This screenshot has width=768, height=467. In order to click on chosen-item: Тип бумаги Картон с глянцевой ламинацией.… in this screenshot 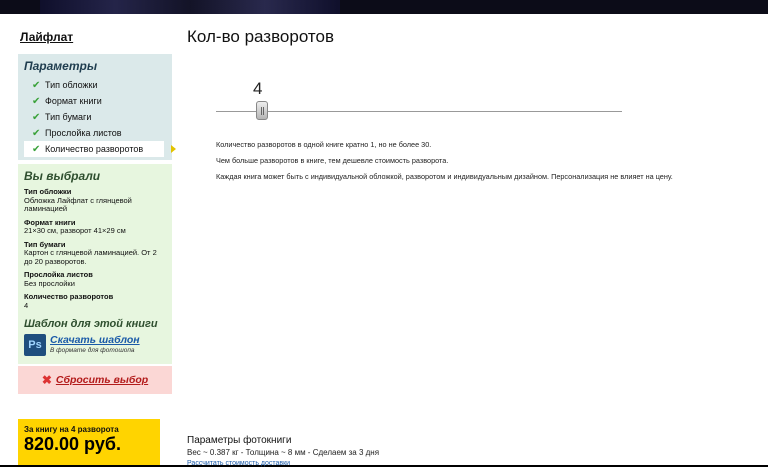, I will do `click(95, 253)`.